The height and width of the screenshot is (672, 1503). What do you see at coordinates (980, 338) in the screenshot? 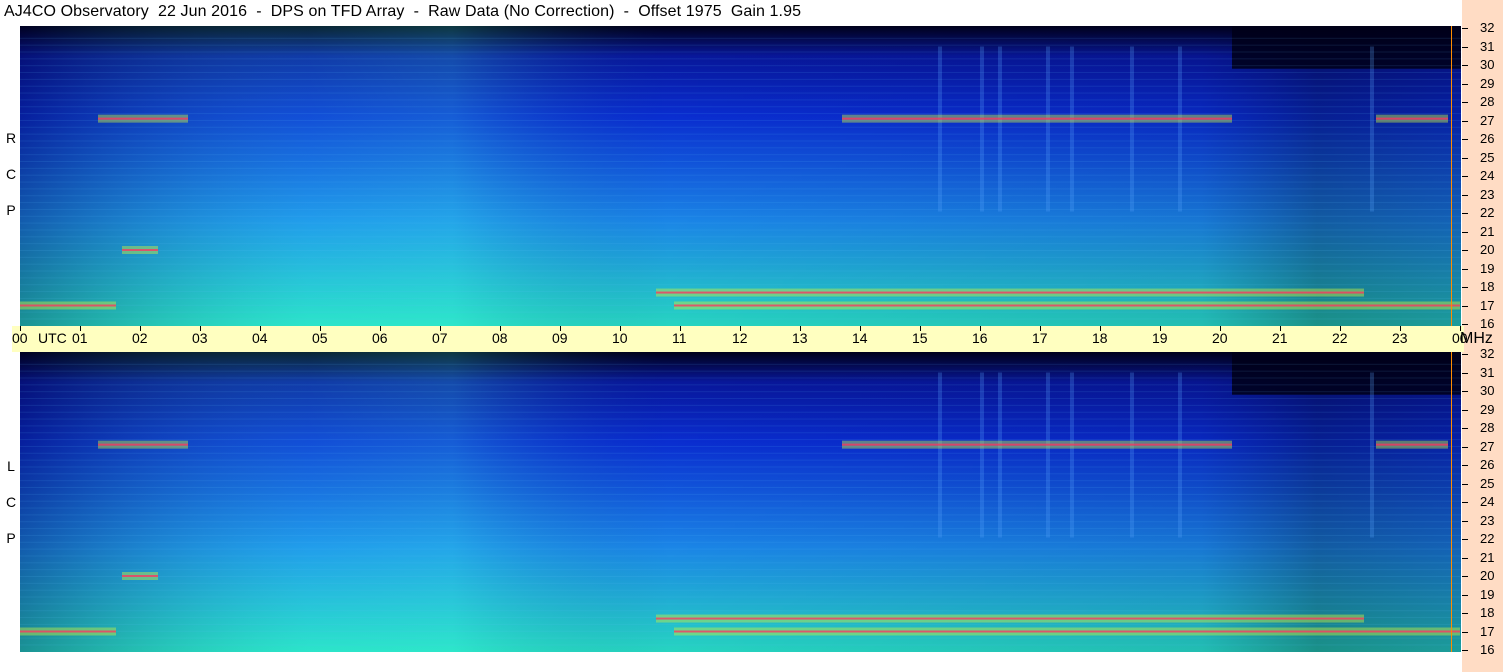
I see `time-tick-label: 16` at bounding box center [980, 338].